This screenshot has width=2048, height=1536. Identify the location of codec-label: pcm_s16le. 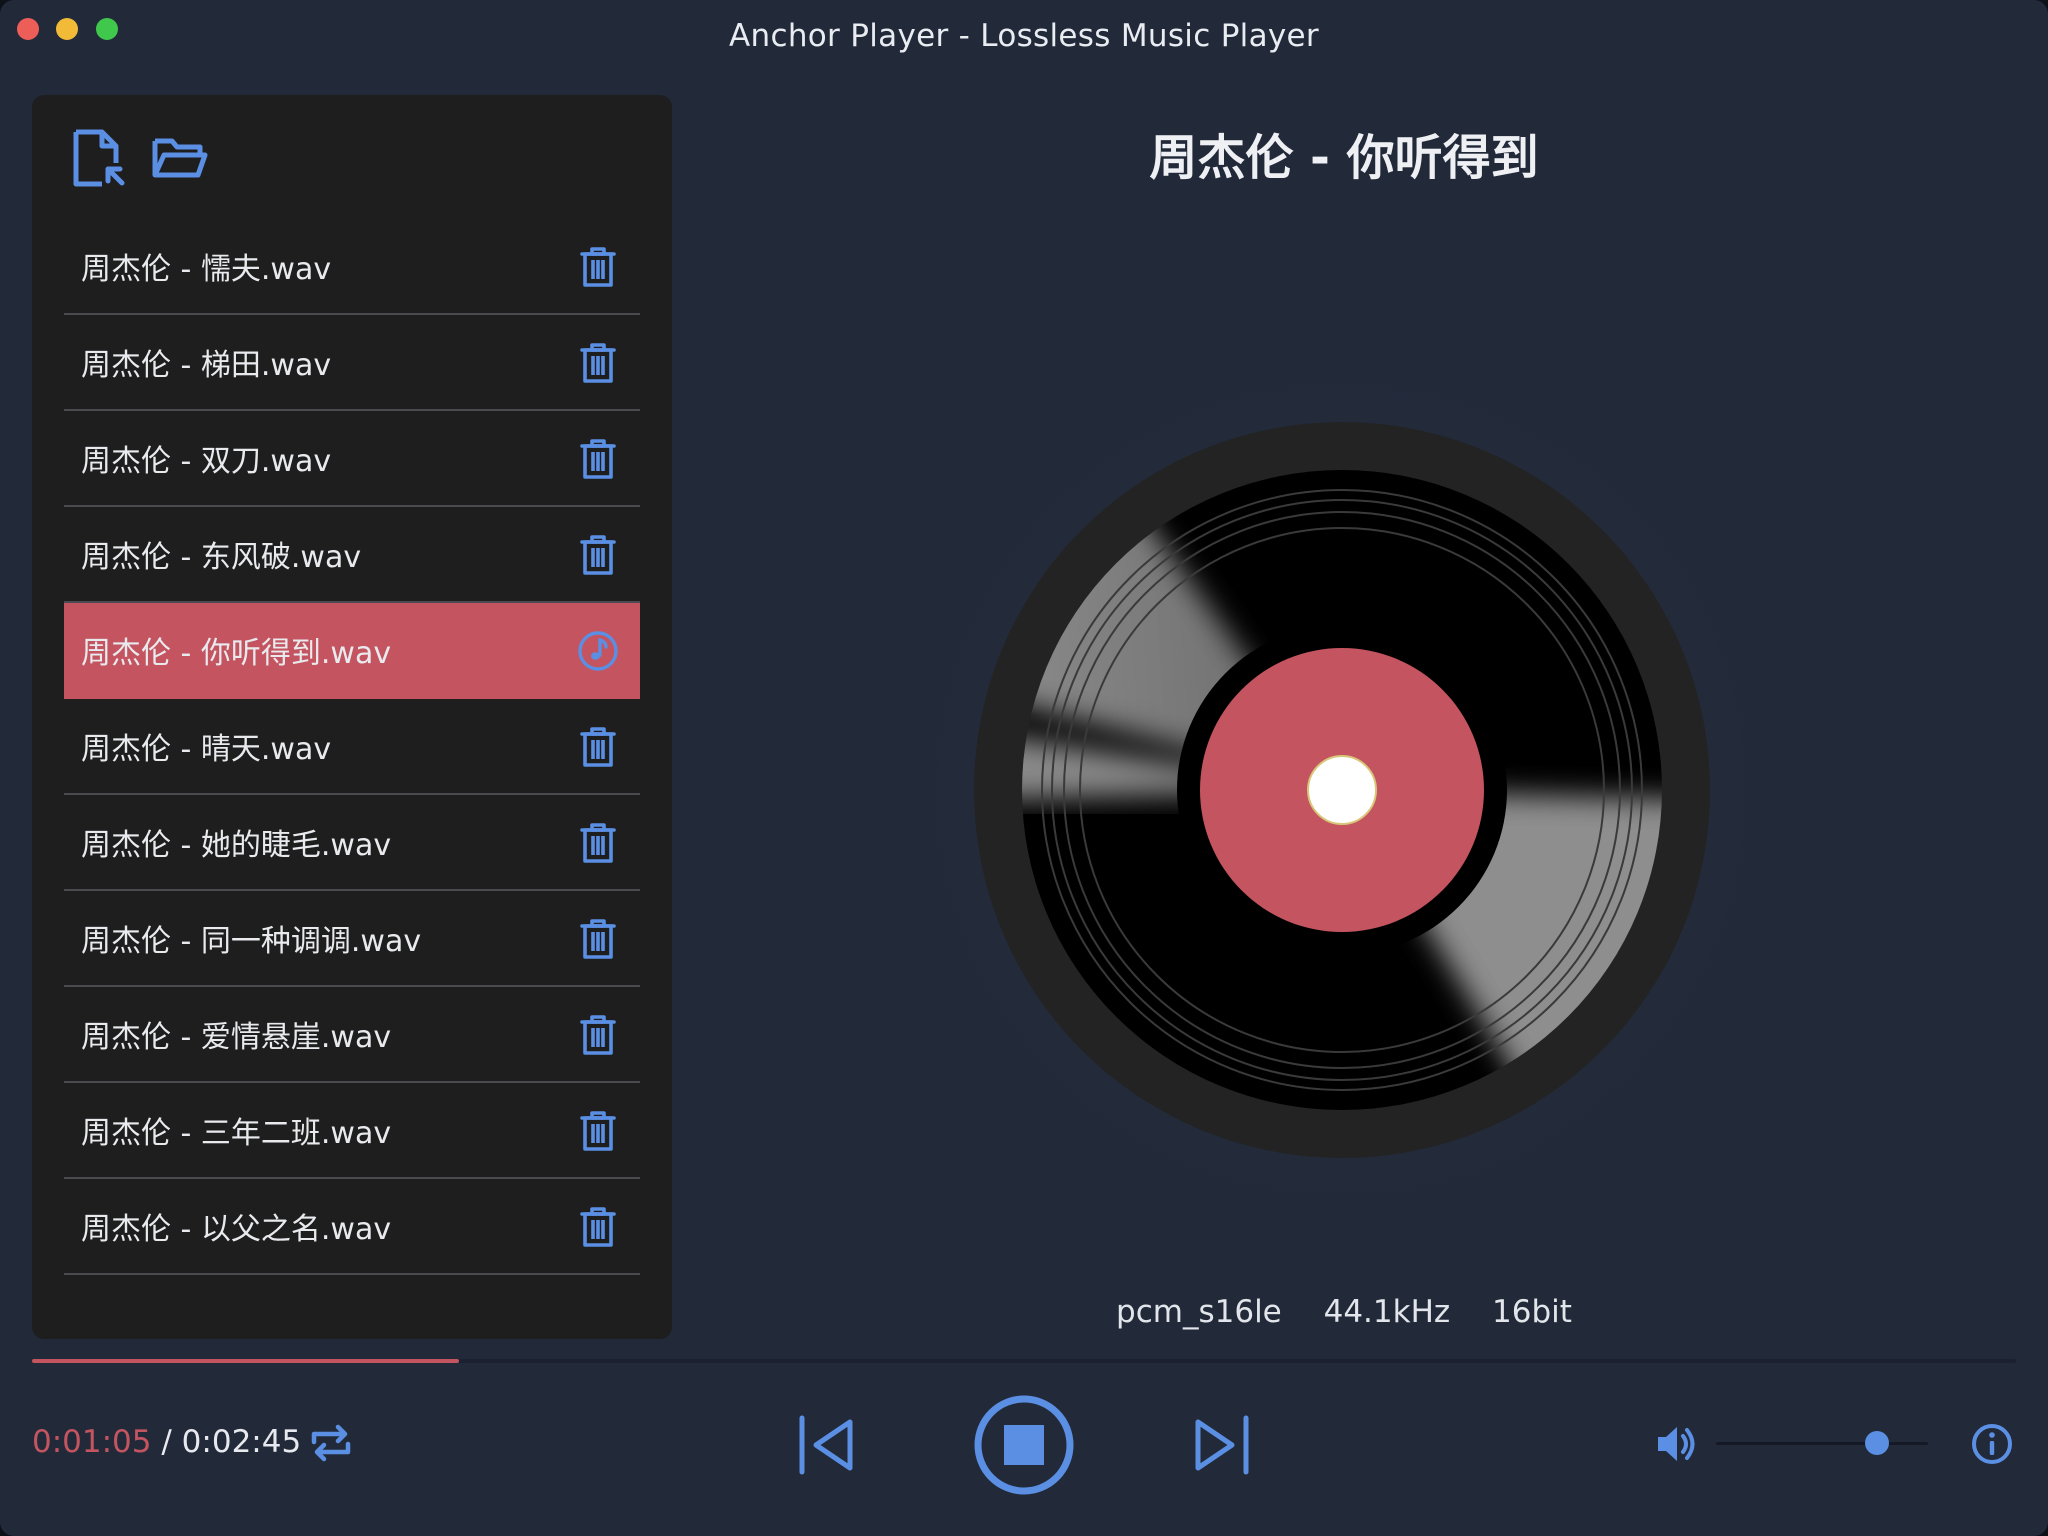
(1199, 1312).